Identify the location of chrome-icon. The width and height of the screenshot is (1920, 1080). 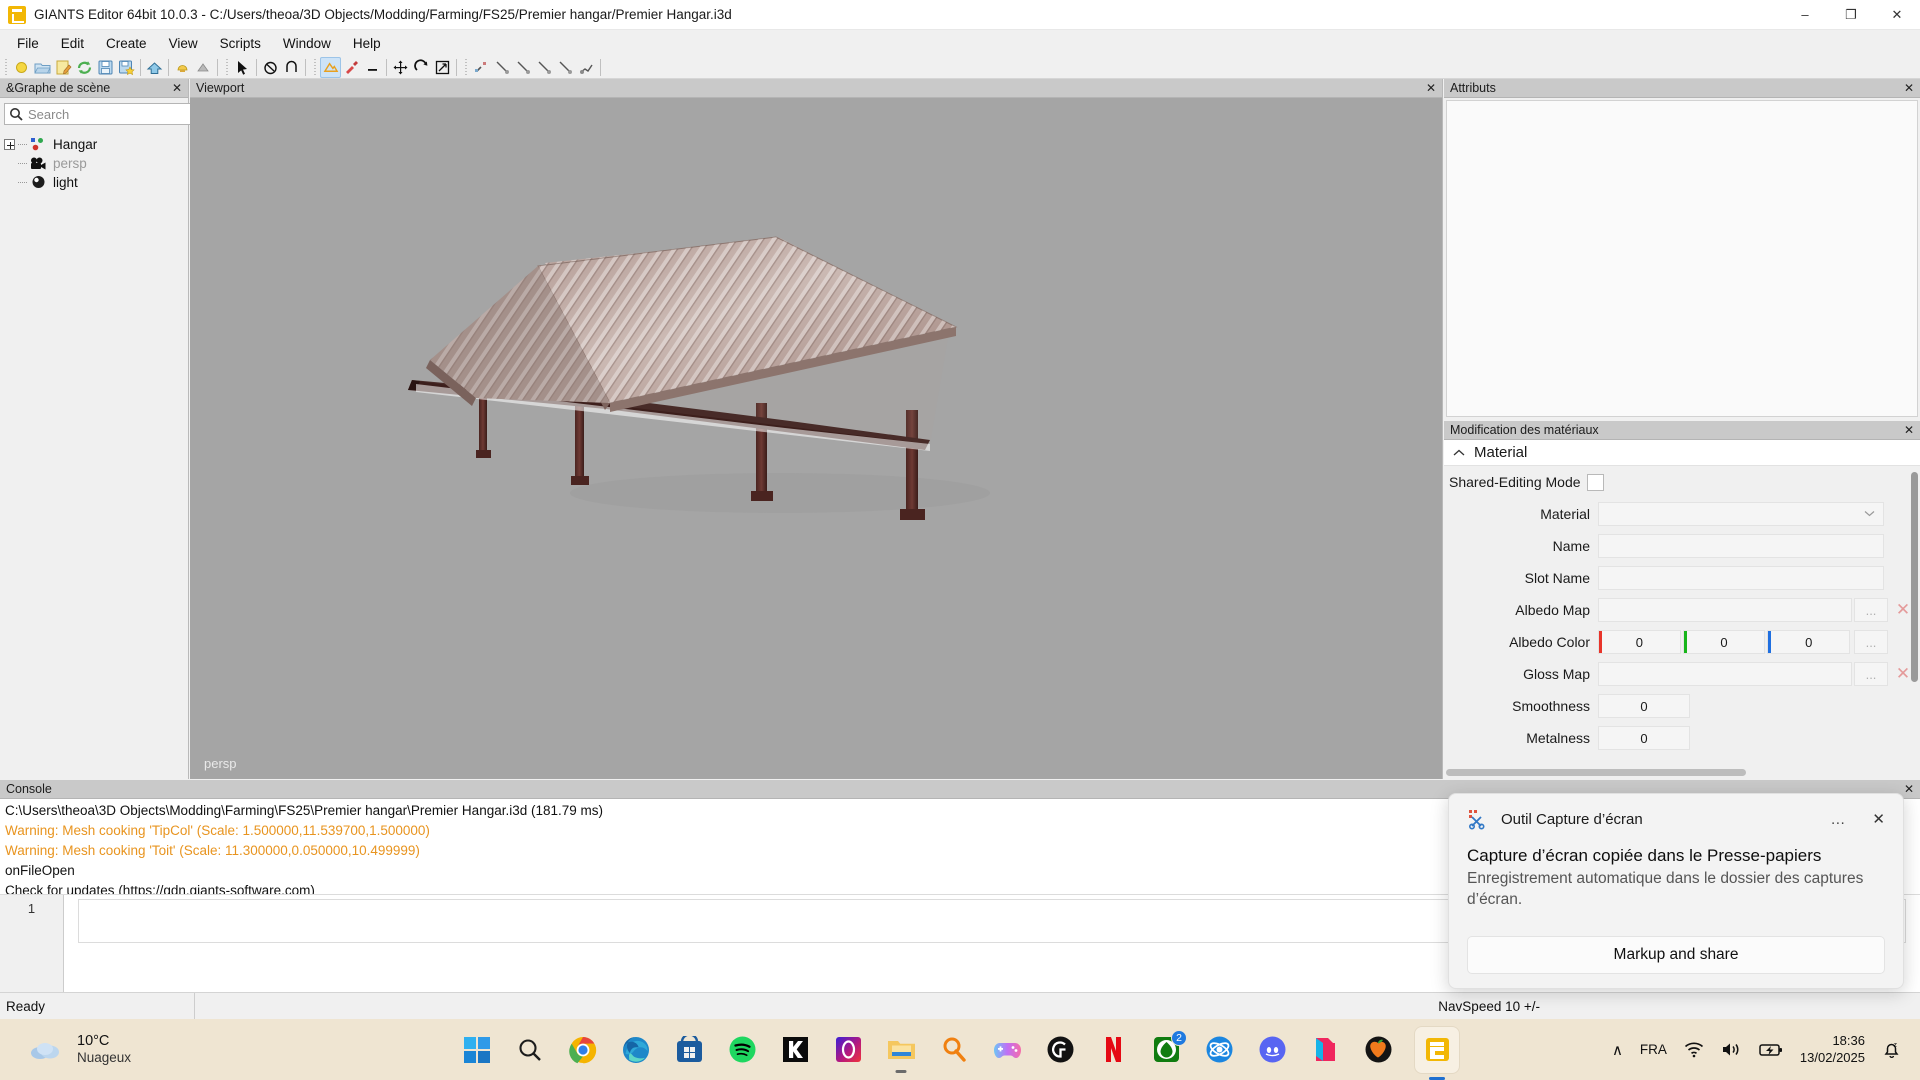
(583, 1050).